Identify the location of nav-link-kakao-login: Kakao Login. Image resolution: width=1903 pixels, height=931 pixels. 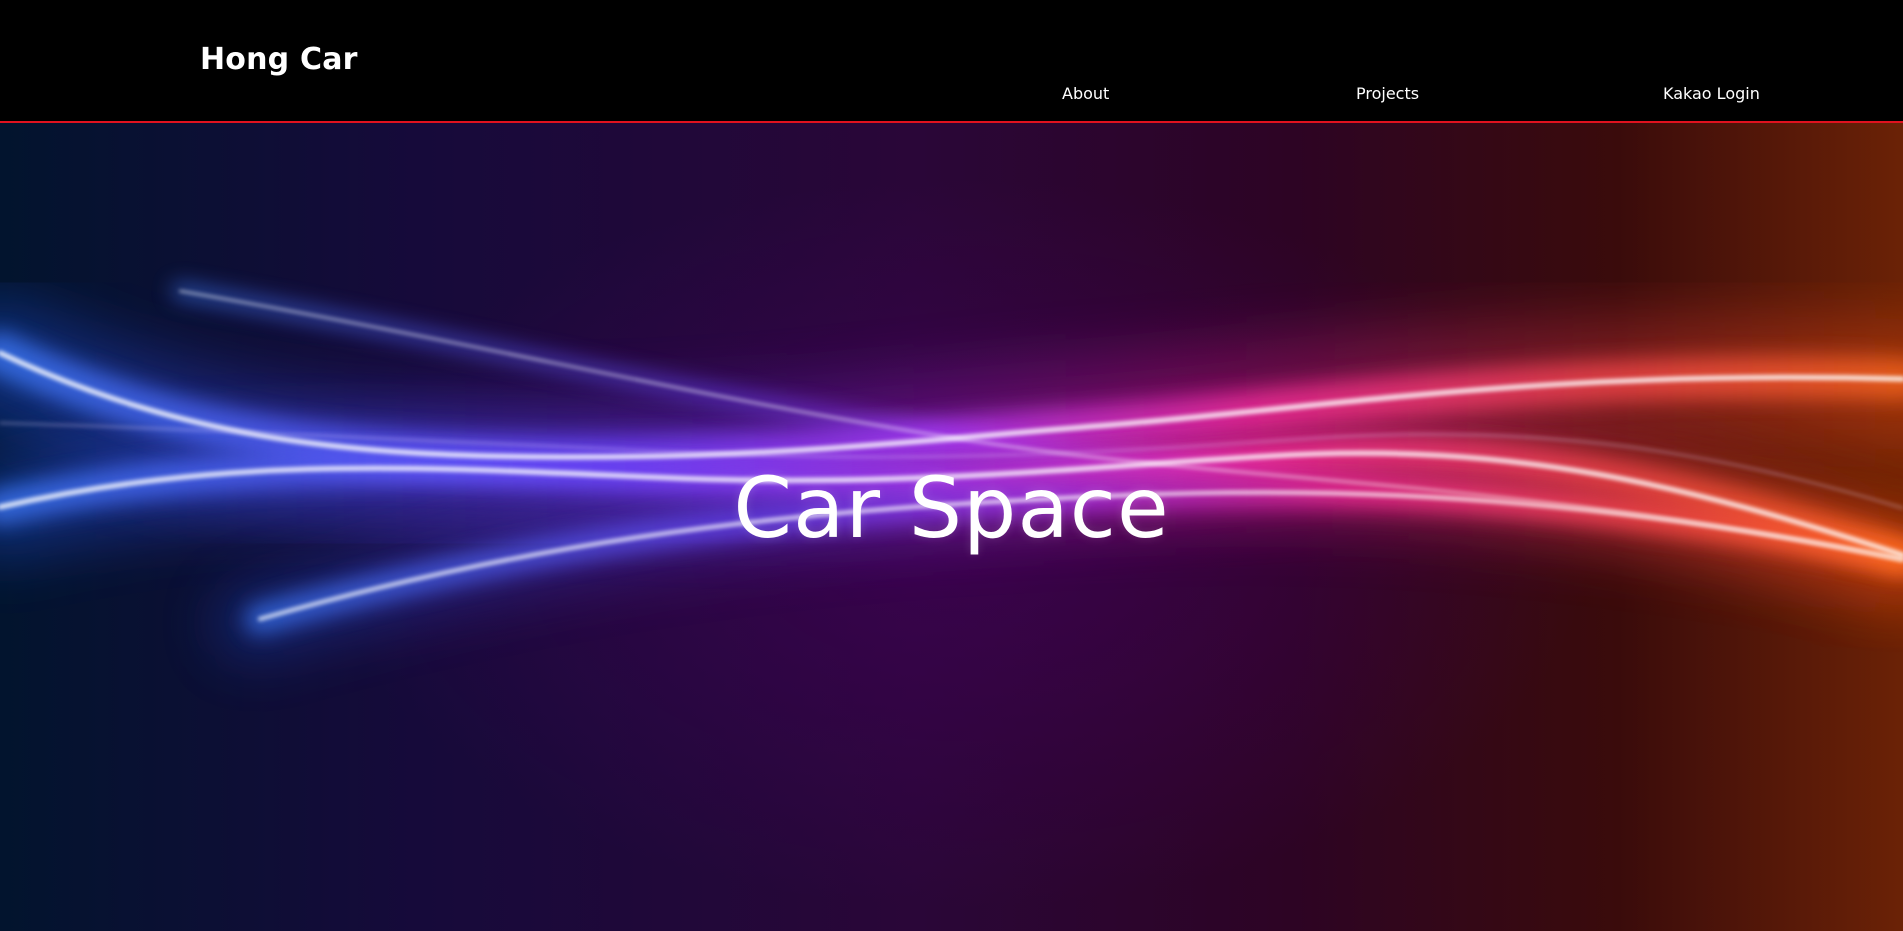
(1711, 94).